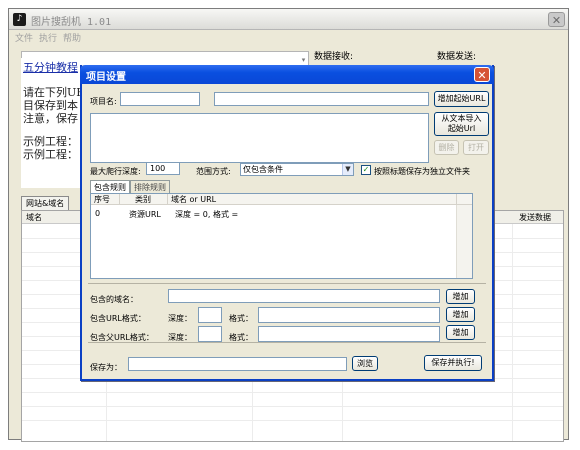 This screenshot has width=580, height=450. What do you see at coordinates (160, 99) in the screenshot?
I see `project-name-input` at bounding box center [160, 99].